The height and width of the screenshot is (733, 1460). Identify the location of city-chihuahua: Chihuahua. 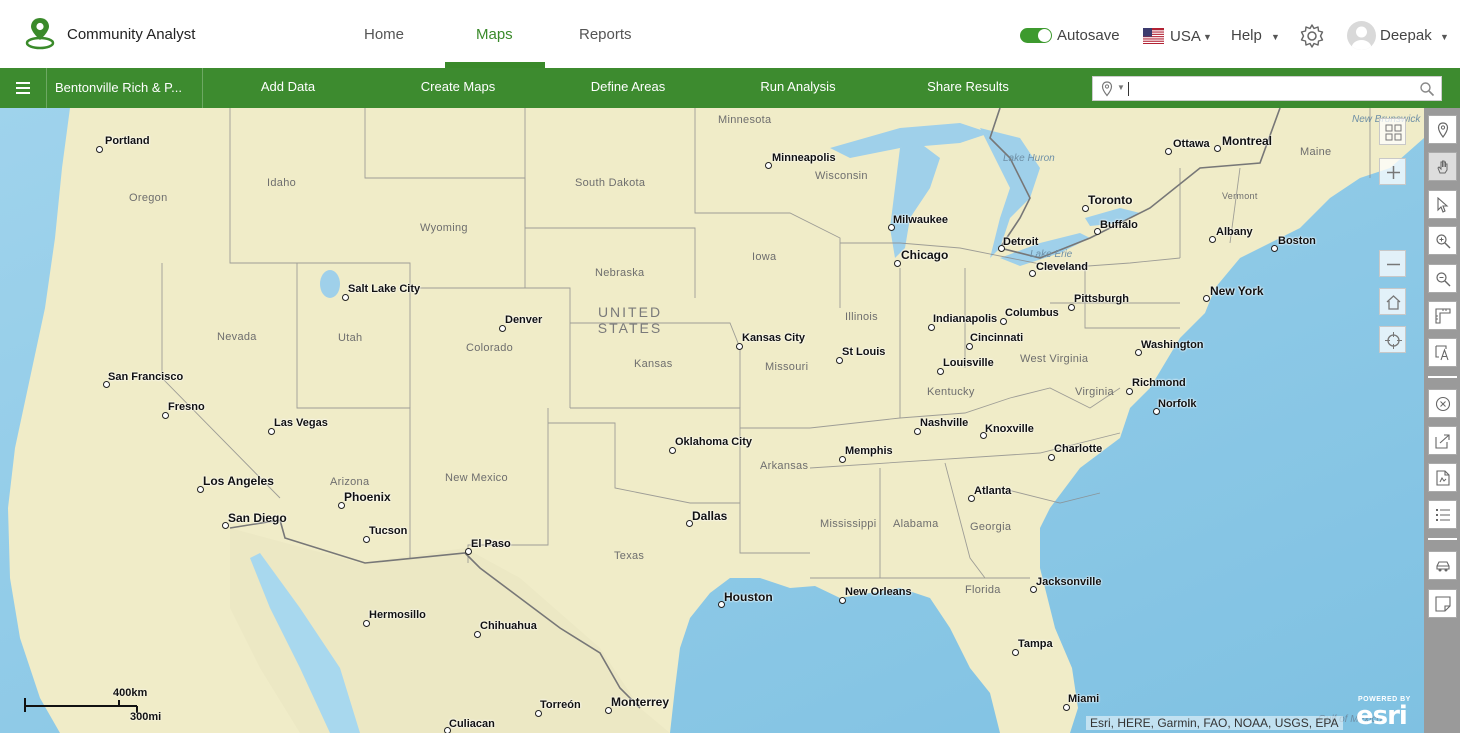
(505, 629).